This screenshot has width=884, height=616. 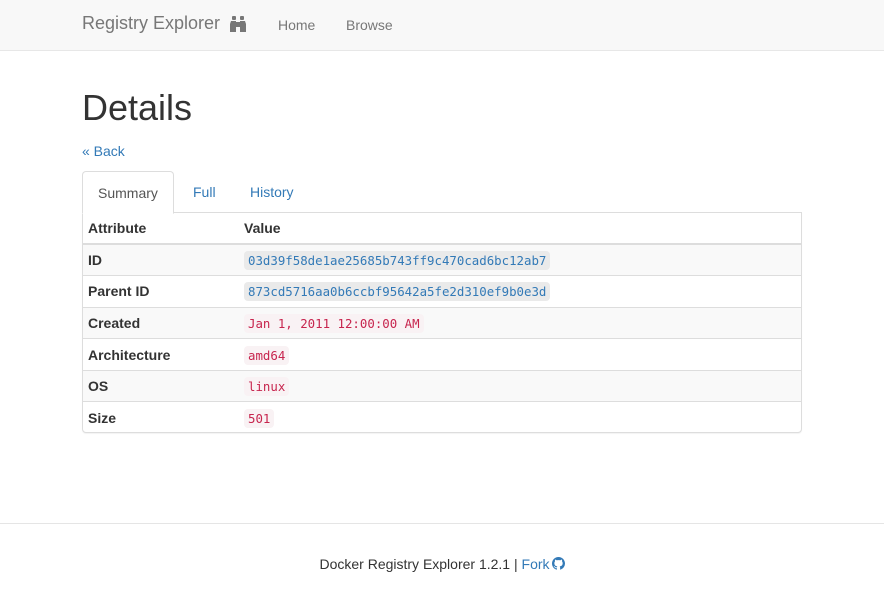 What do you see at coordinates (259, 419) in the screenshot?
I see `size-value: 501` at bounding box center [259, 419].